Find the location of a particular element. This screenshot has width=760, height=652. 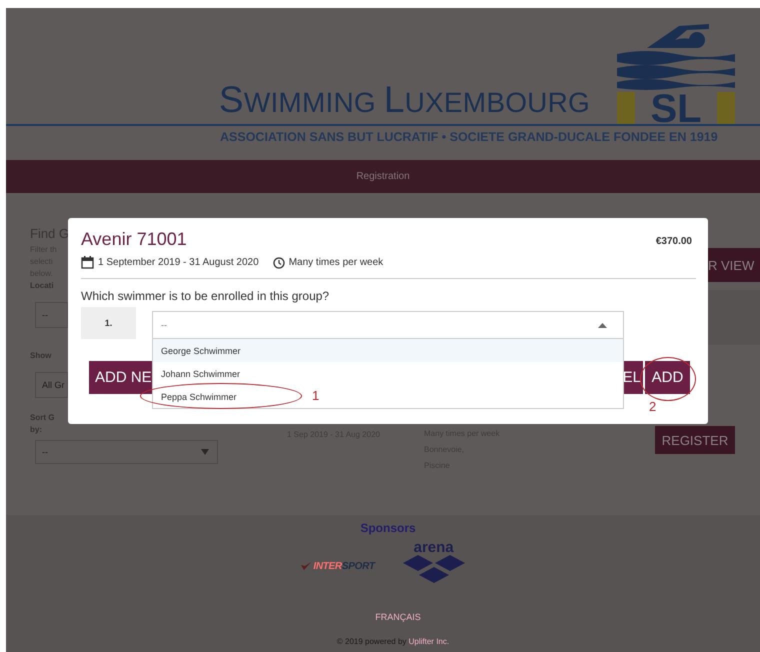

company-link: Uplifter Inc. is located at coordinates (429, 641).